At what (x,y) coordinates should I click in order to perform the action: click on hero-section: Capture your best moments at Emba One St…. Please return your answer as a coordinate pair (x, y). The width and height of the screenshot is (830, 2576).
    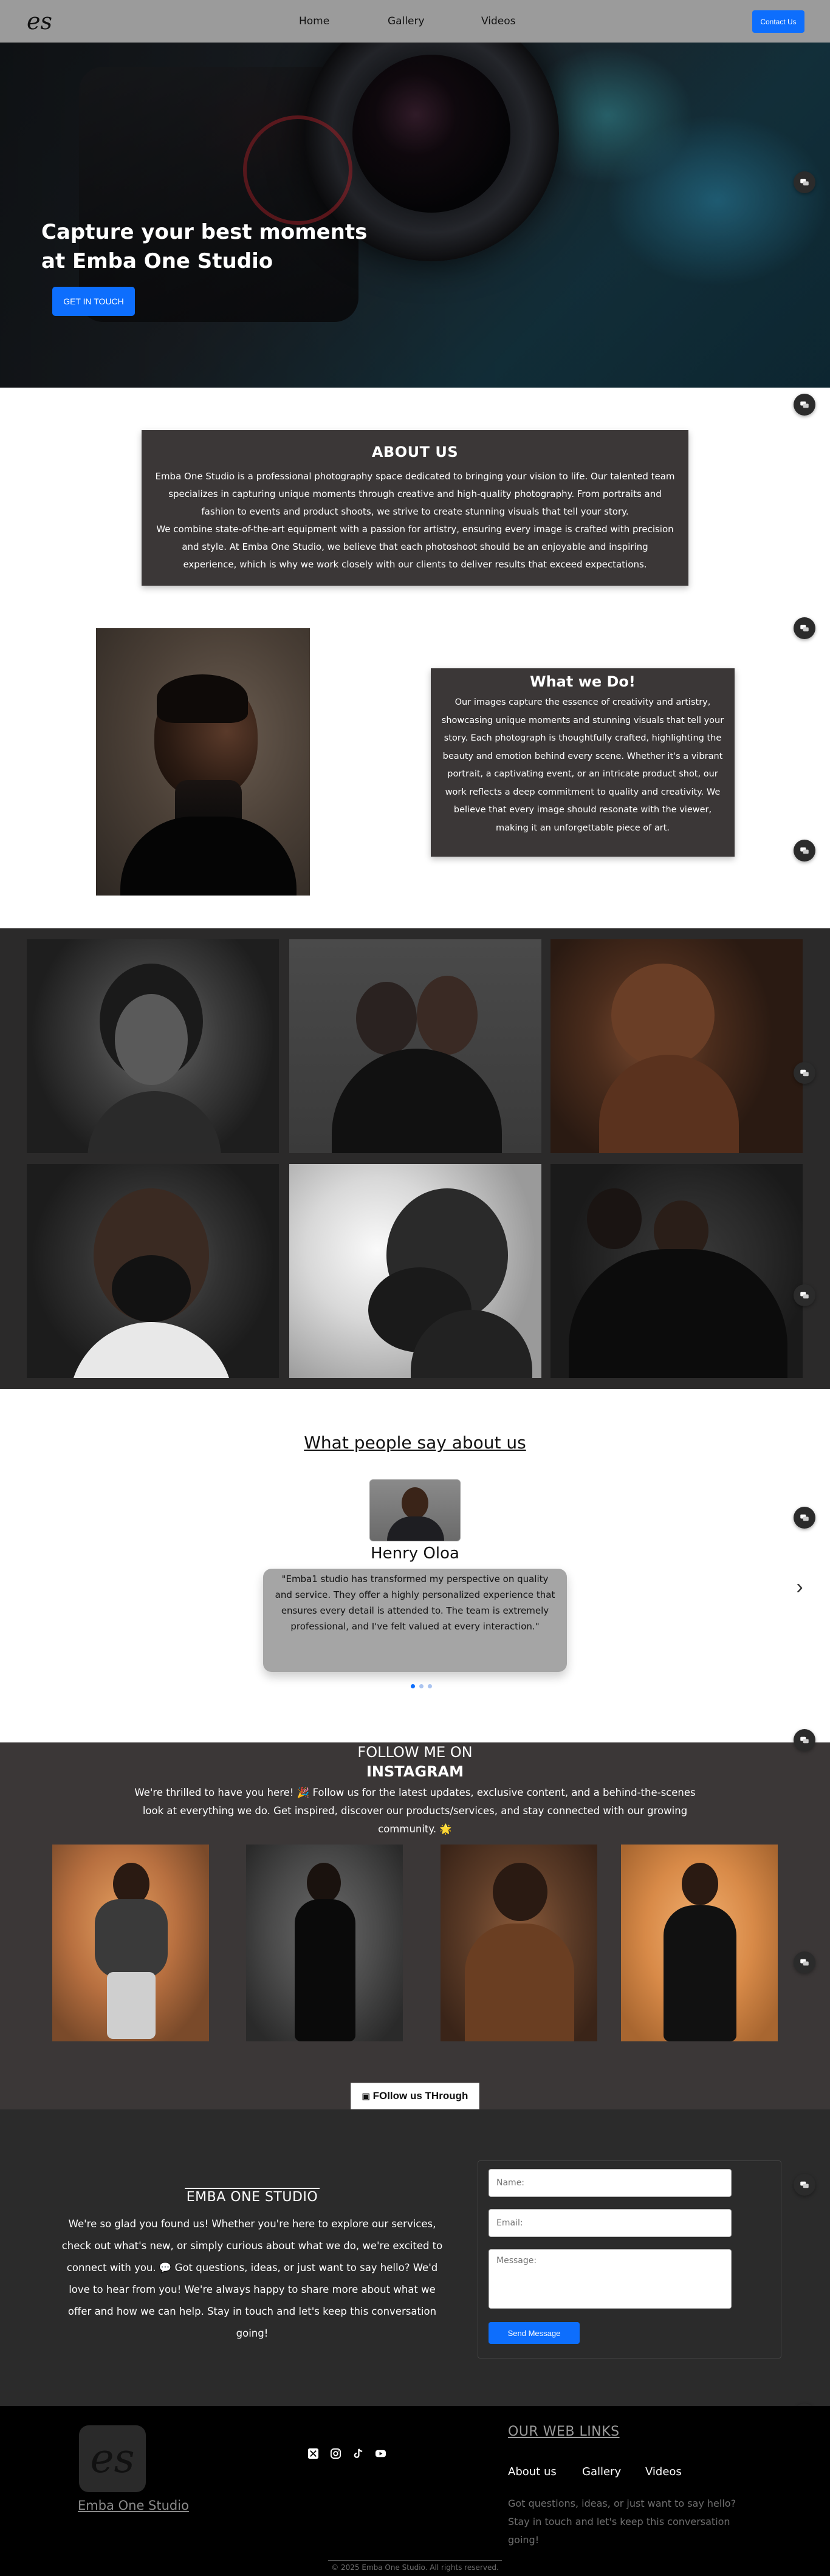
    Looking at the image, I should click on (415, 215).